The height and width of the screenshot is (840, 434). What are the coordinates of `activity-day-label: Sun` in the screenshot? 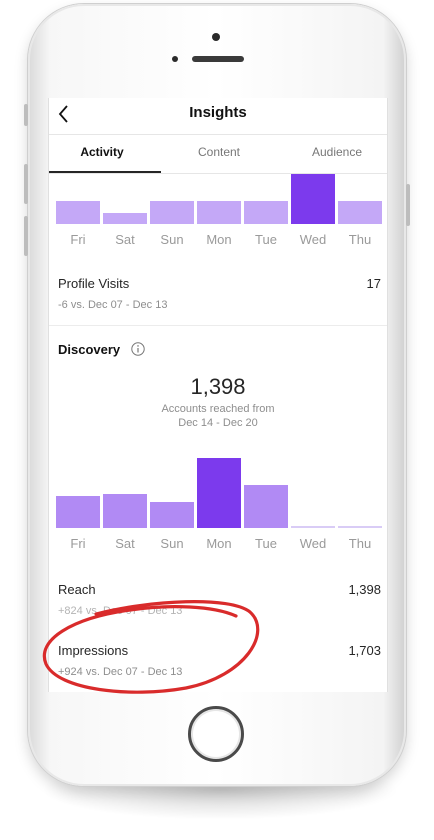 It's located at (172, 239).